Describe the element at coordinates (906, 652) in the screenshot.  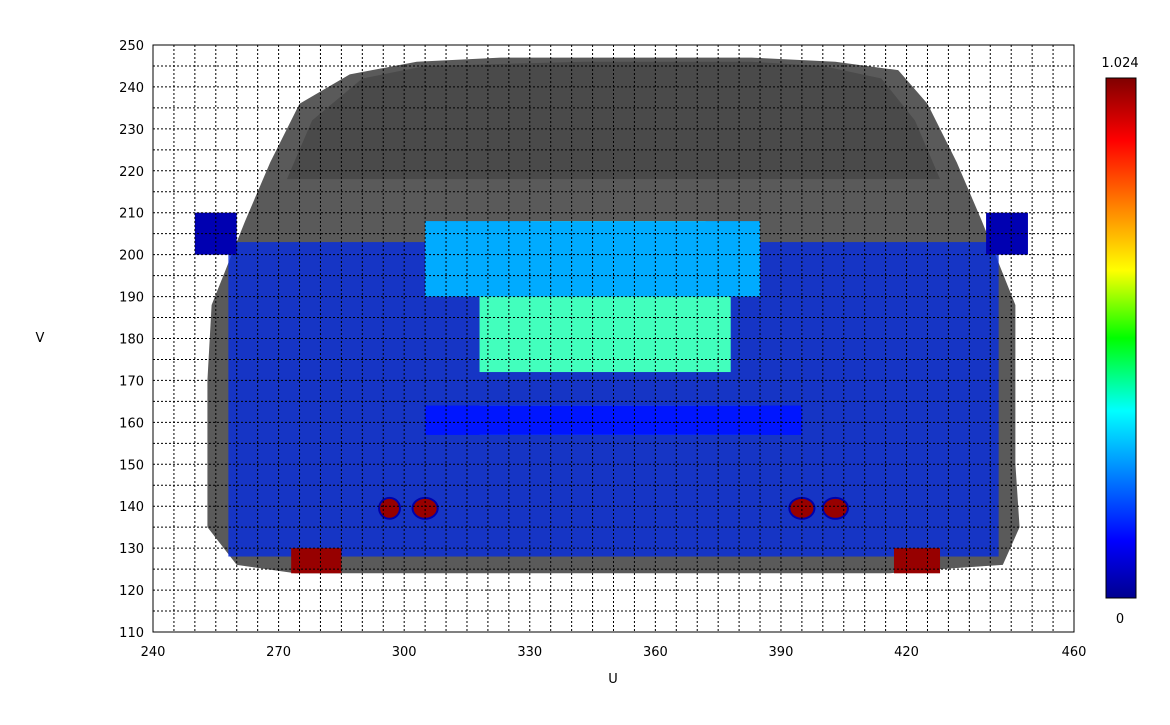
I see `x-tick-label: 420` at that location.